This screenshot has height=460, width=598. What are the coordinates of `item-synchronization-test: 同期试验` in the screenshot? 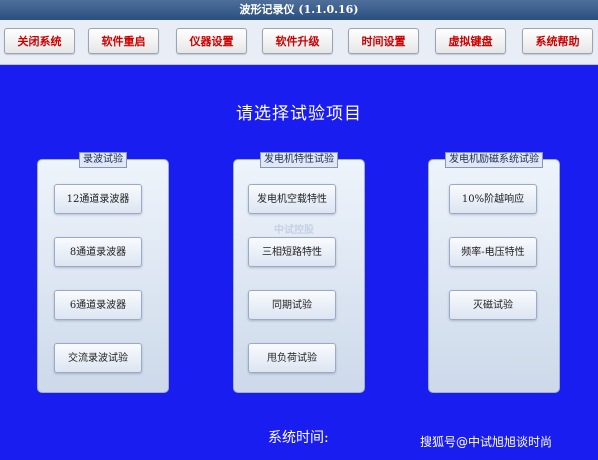 It's located at (292, 305).